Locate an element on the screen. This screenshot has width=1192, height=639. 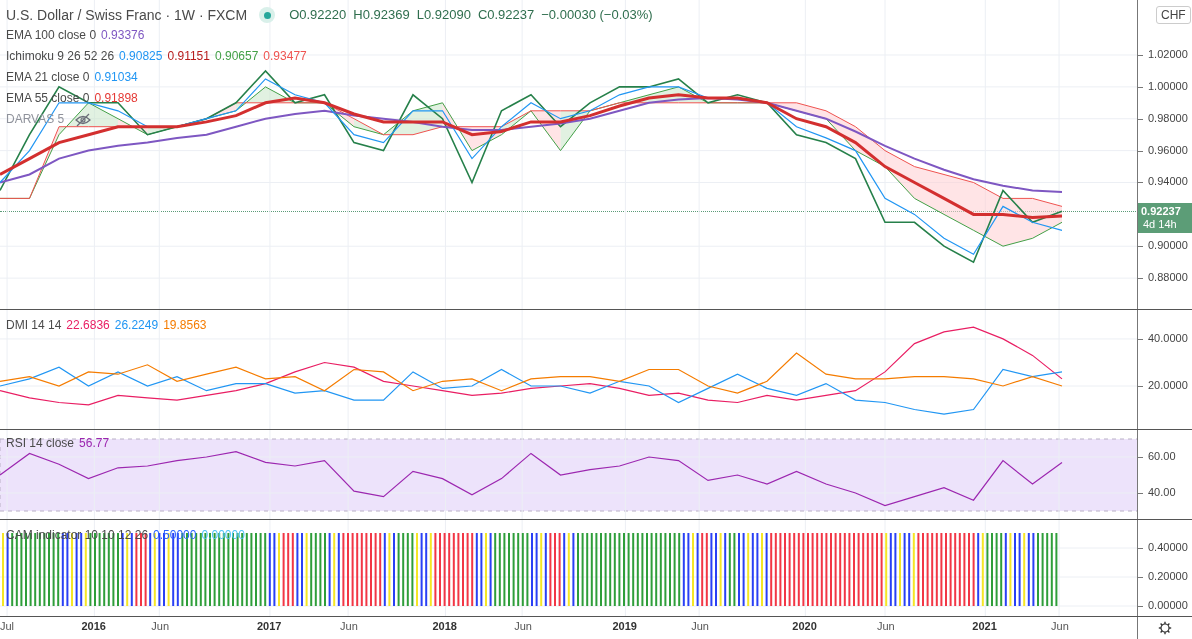
countdown: 4d 14h is located at coordinates (1160, 225).